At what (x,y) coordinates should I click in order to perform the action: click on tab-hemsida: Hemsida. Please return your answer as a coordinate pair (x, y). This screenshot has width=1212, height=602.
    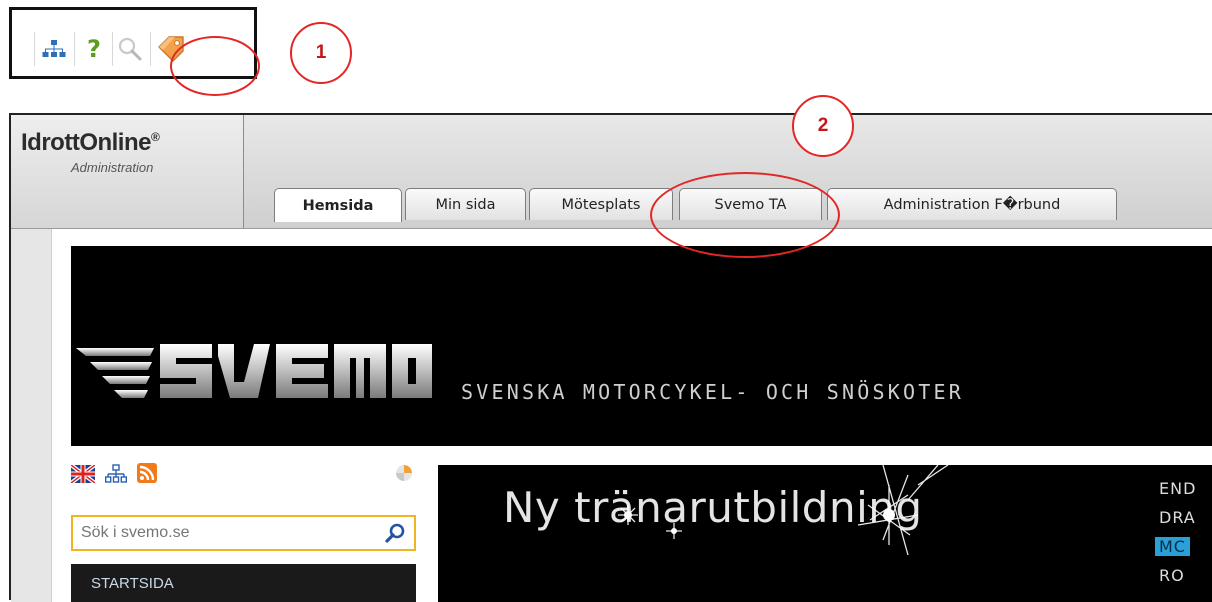
    Looking at the image, I should click on (338, 205).